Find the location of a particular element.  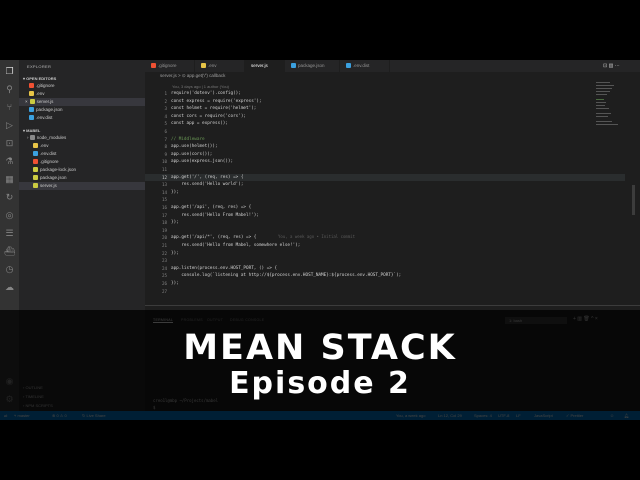

editor-actions-icon: ⊡ ▥ ··· is located at coordinates (611, 66).